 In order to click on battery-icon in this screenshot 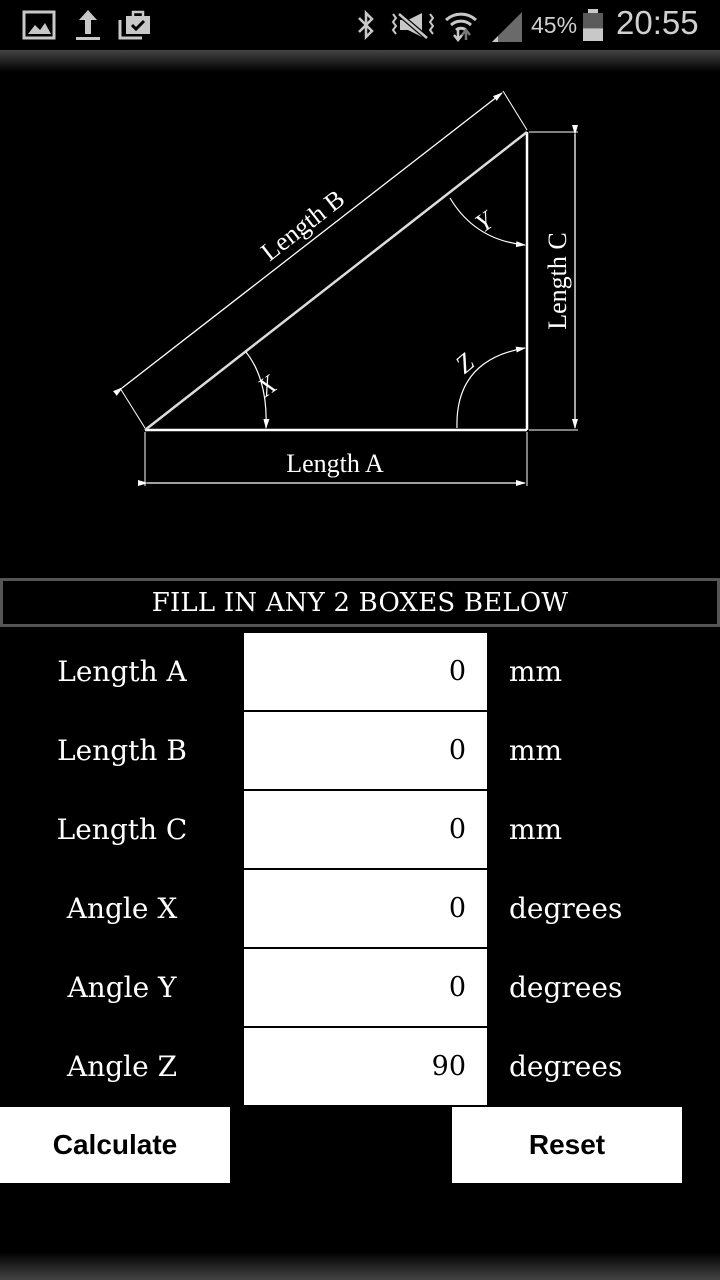, I will do `click(593, 27)`.